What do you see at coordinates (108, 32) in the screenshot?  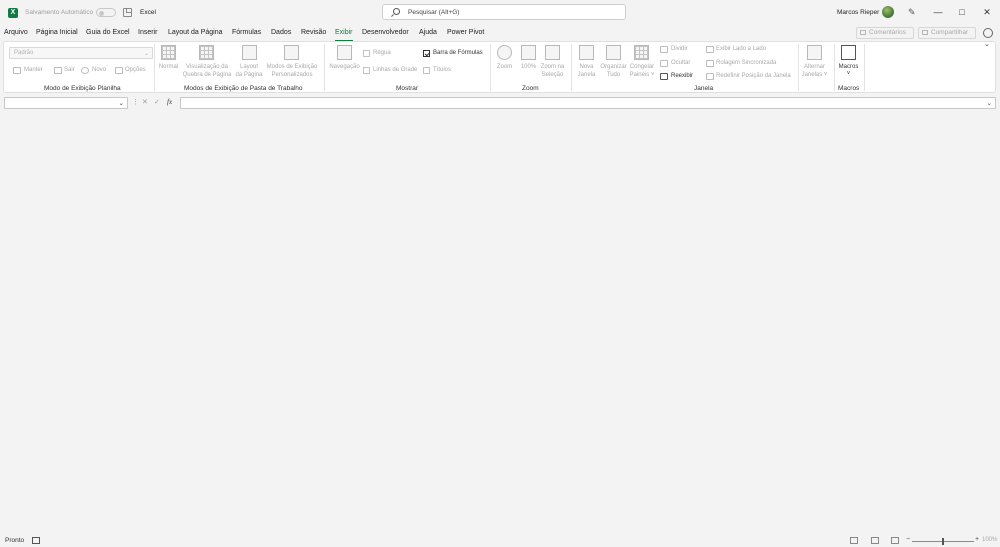 I see `tab-guia-do-excel: Guia do Excel` at bounding box center [108, 32].